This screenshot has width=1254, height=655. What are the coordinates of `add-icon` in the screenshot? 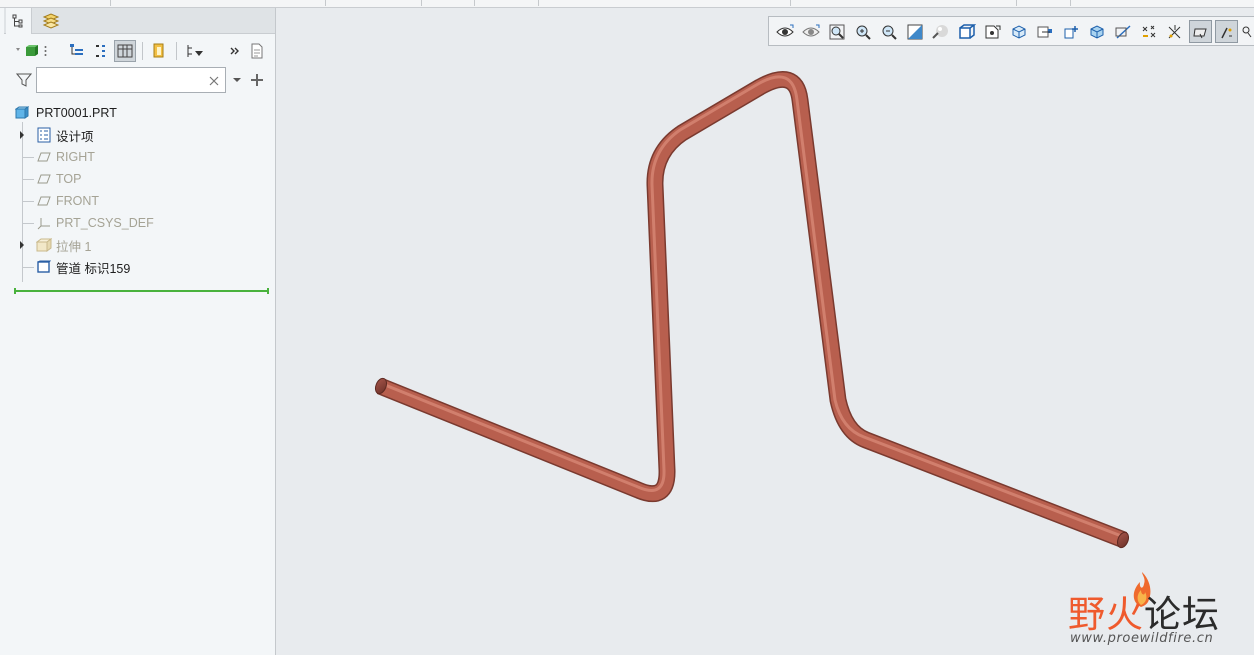 It's located at (257, 80).